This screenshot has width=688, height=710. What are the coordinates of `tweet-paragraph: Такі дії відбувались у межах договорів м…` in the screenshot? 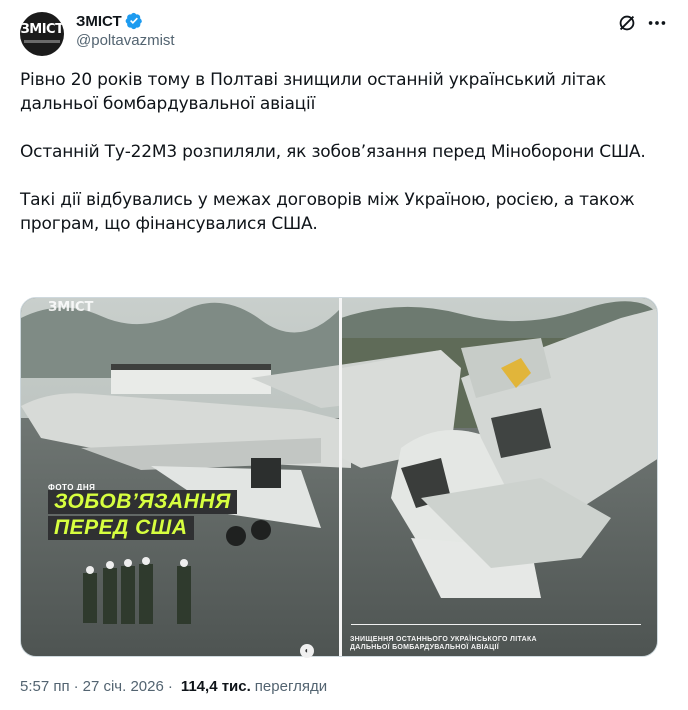 It's located at (327, 212).